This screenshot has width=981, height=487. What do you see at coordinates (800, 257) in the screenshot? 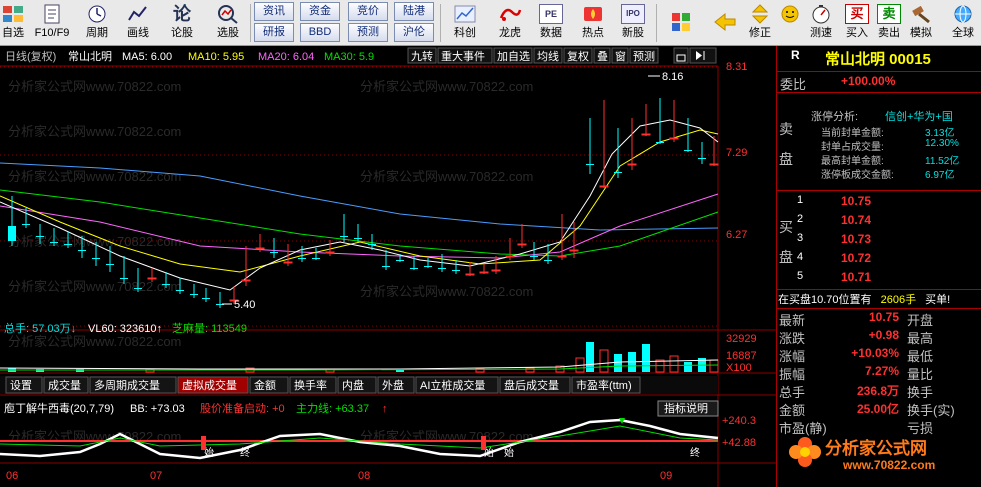
I see `bid-level: 4` at bounding box center [800, 257].